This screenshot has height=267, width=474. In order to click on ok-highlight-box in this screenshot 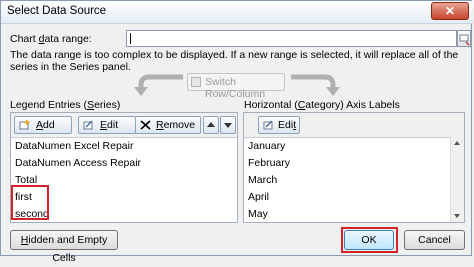, I will do `click(369, 240)`.